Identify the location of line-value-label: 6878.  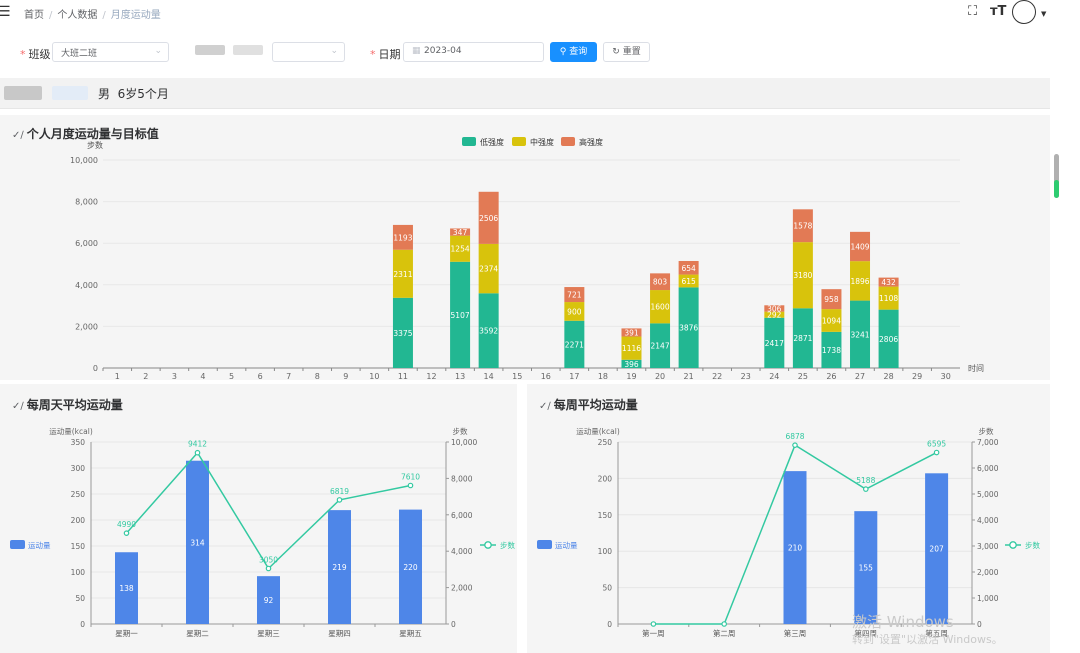
(794, 436).